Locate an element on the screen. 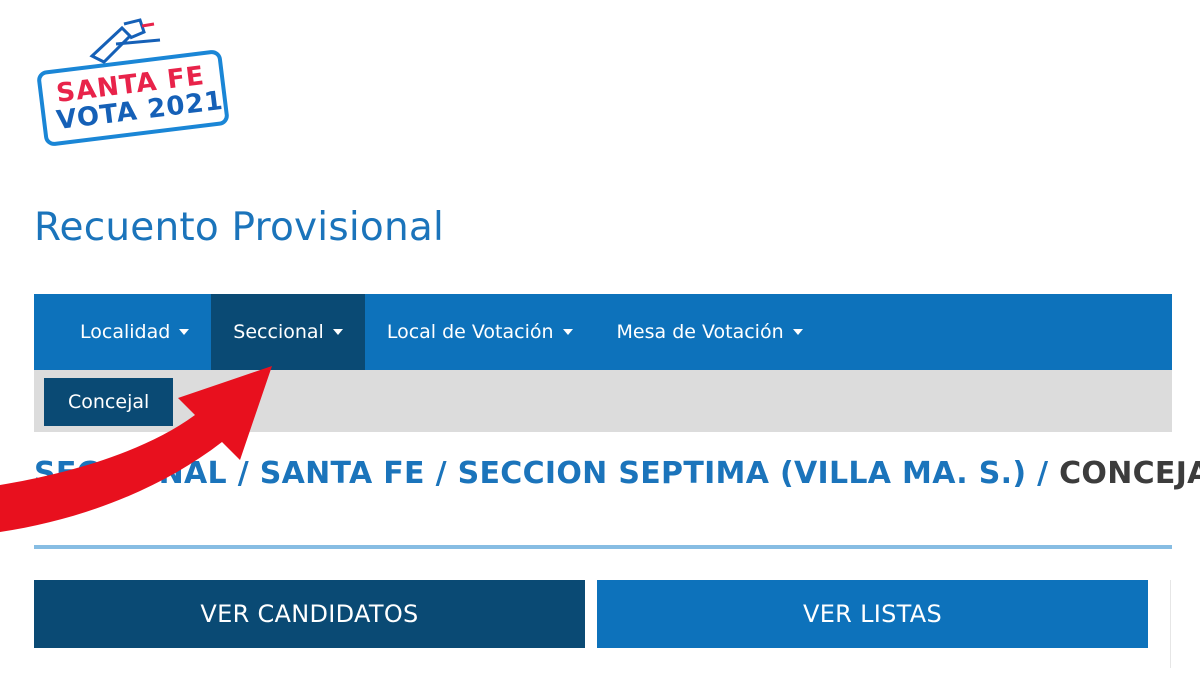 The height and width of the screenshot is (675, 1200). ver-listas-button: VER LISTAS is located at coordinates (872, 614).